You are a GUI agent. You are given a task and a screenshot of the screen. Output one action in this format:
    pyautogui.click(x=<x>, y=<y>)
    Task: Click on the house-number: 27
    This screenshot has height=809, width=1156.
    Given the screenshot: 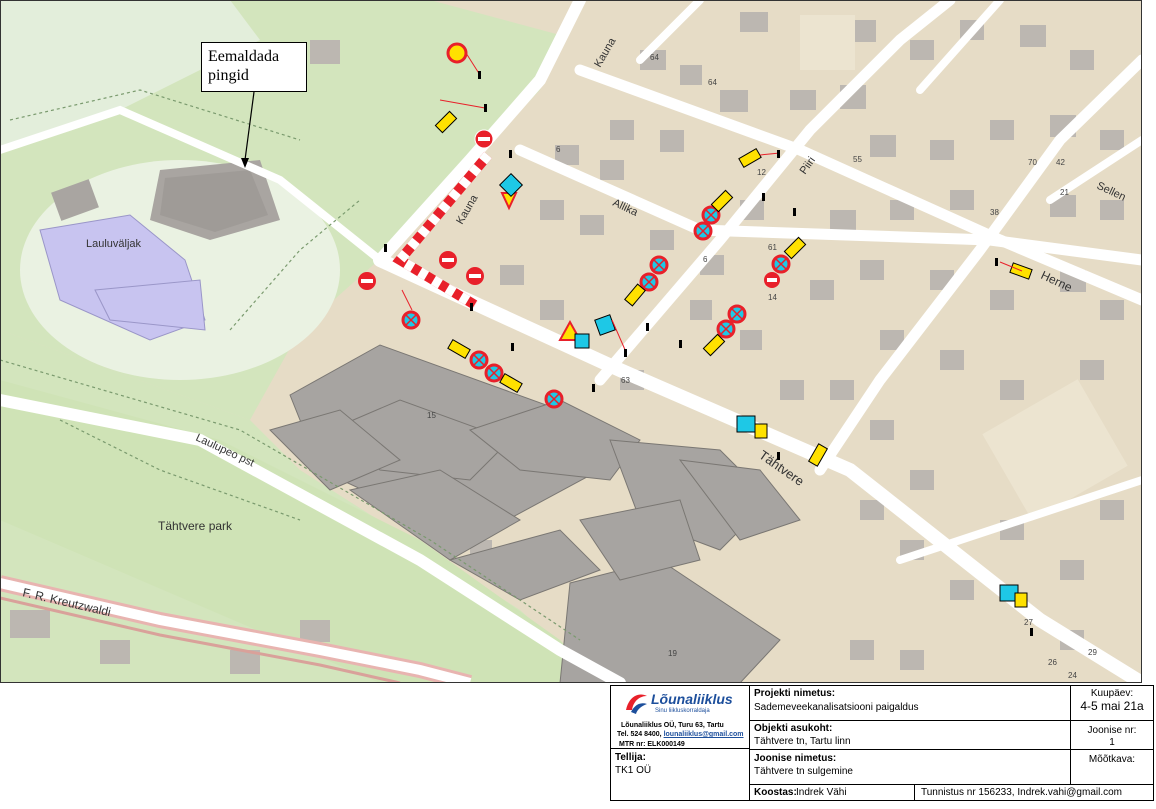 What is the action you would take?
    pyautogui.click(x=1028, y=622)
    